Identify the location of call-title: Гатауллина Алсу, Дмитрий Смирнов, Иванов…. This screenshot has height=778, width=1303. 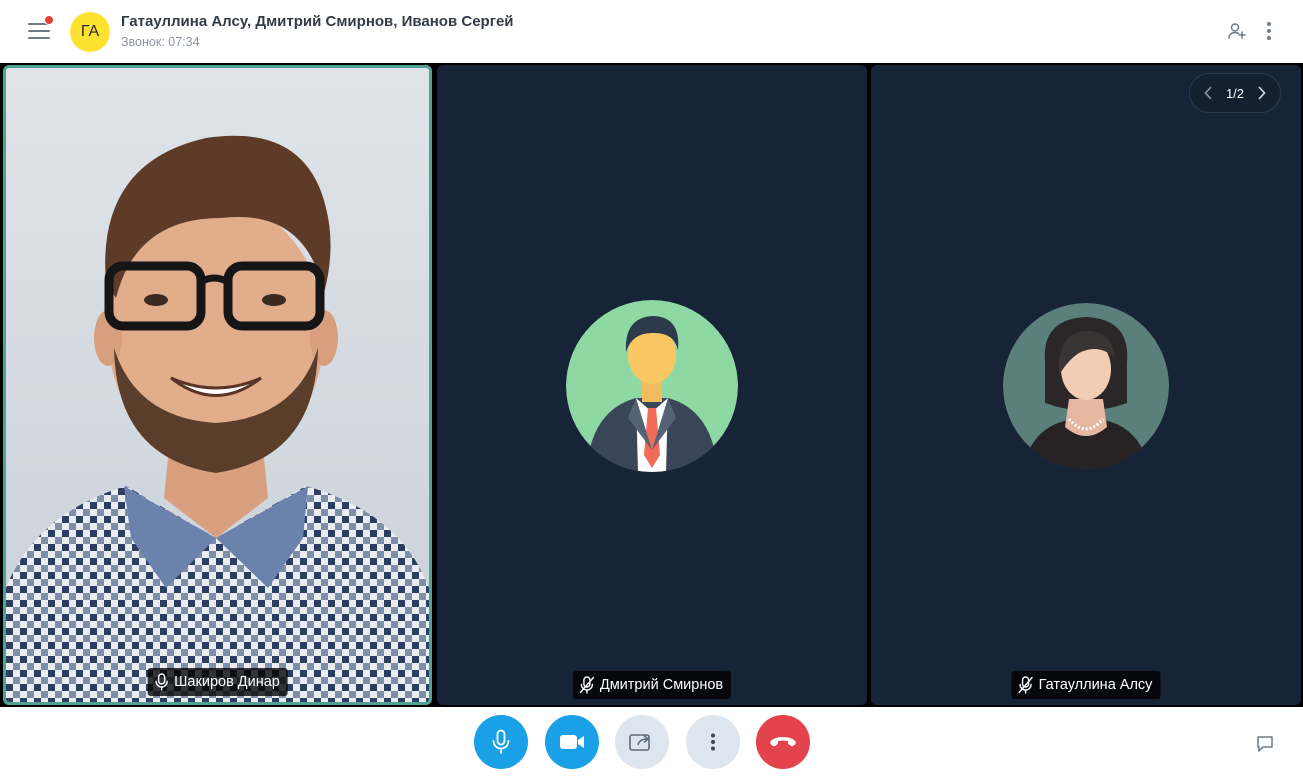
(317, 21).